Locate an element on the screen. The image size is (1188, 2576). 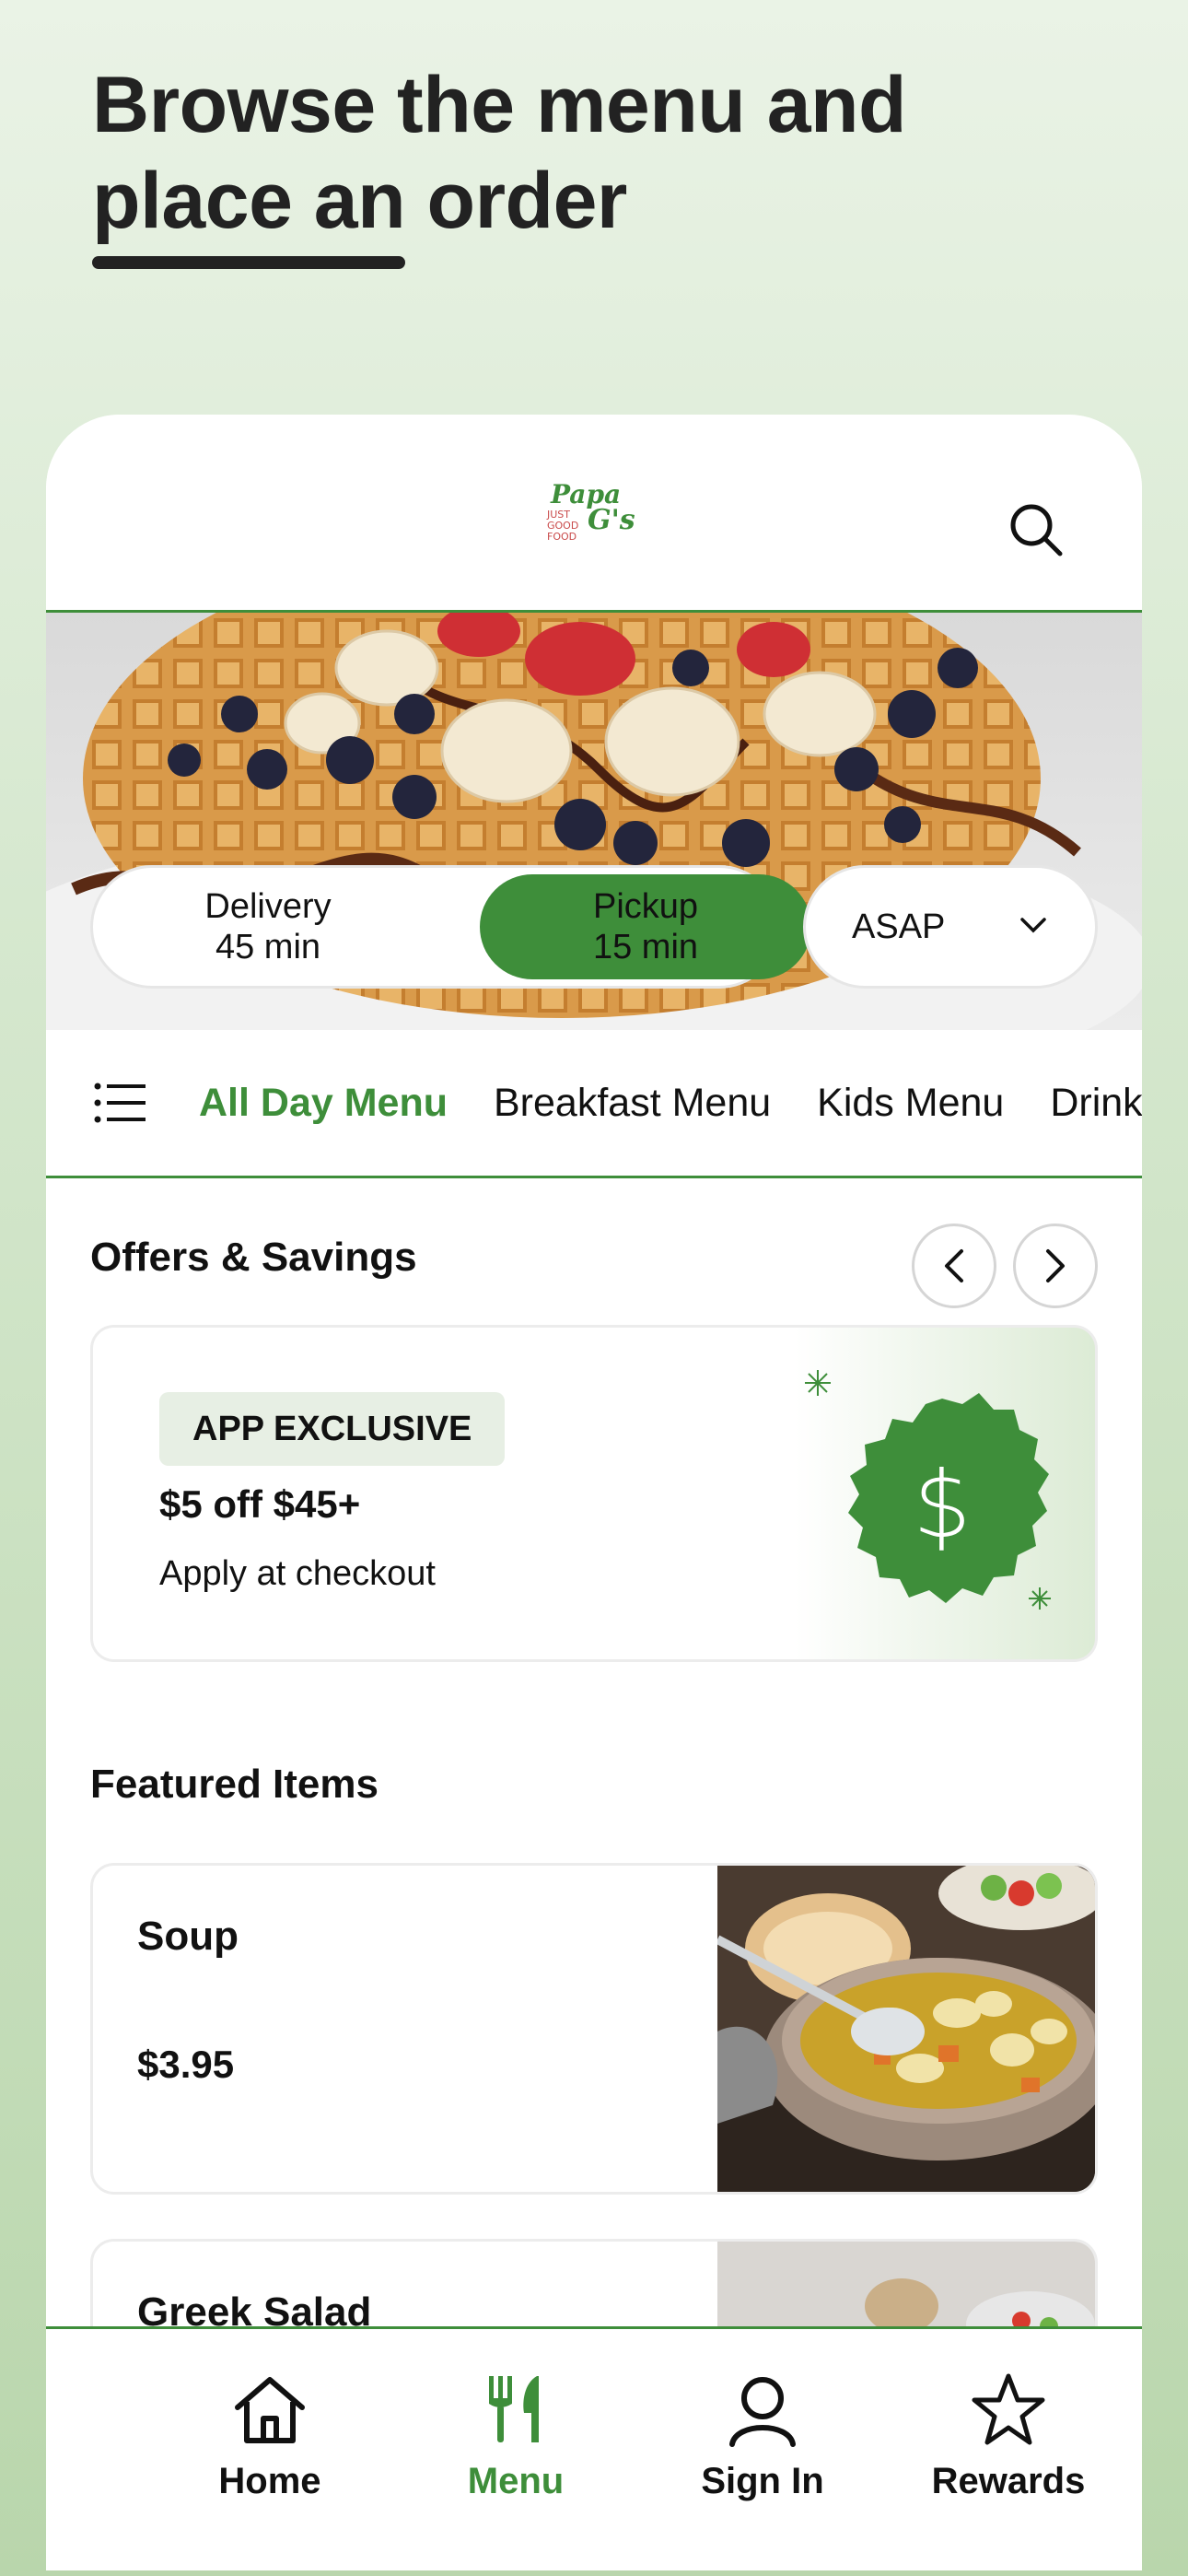
tab-drinks: Drinks is located at coordinates (1096, 1103).